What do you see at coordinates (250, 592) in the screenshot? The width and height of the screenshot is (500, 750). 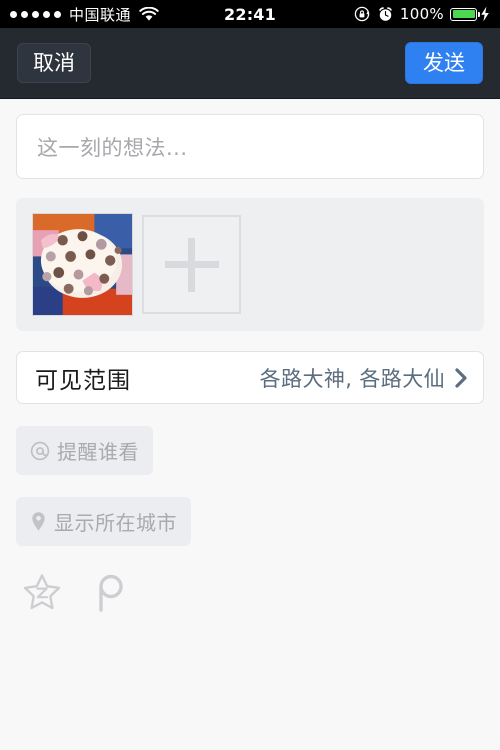 I see `share-targets-row` at bounding box center [250, 592].